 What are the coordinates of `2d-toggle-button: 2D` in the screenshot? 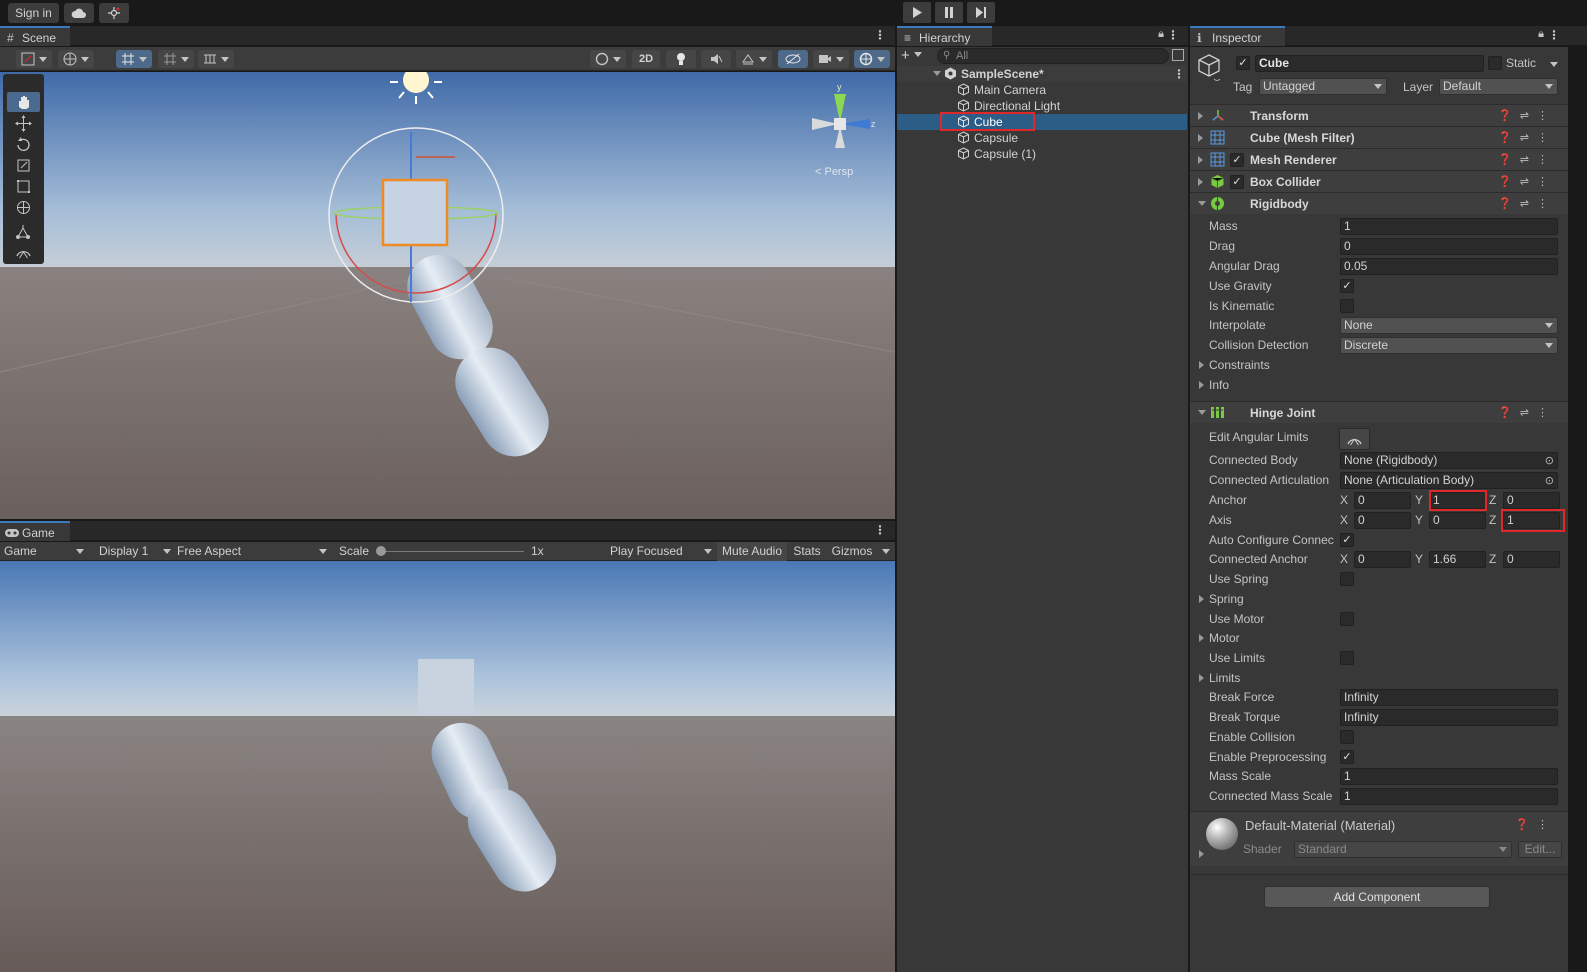 It's located at (646, 59).